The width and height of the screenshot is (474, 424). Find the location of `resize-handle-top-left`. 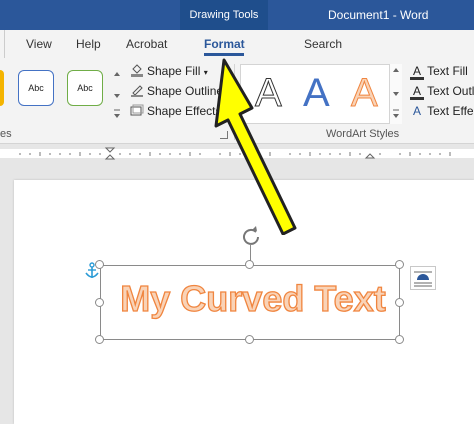

resize-handle-top-left is located at coordinates (99, 264).